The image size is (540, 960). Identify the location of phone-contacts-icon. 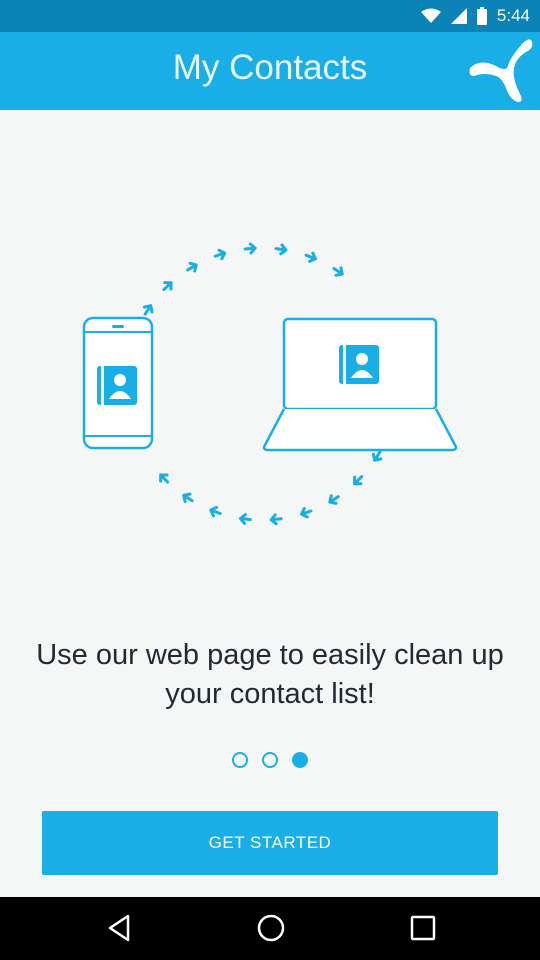
(118, 383).